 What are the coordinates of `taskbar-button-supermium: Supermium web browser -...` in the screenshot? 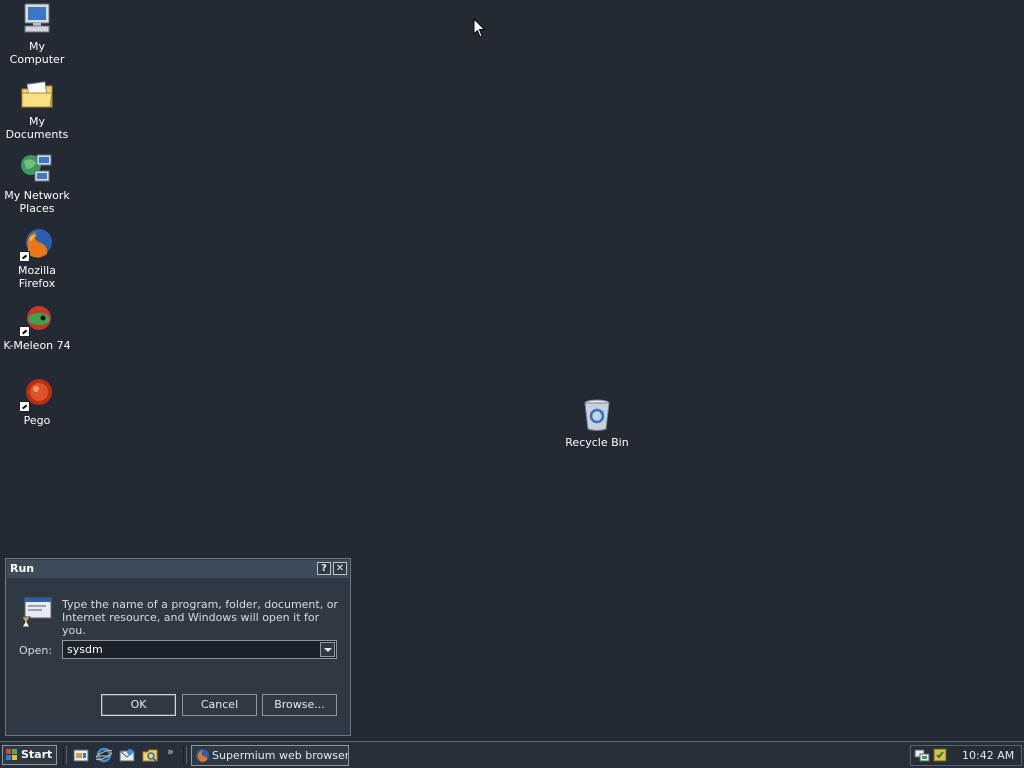 It's located at (270, 755).